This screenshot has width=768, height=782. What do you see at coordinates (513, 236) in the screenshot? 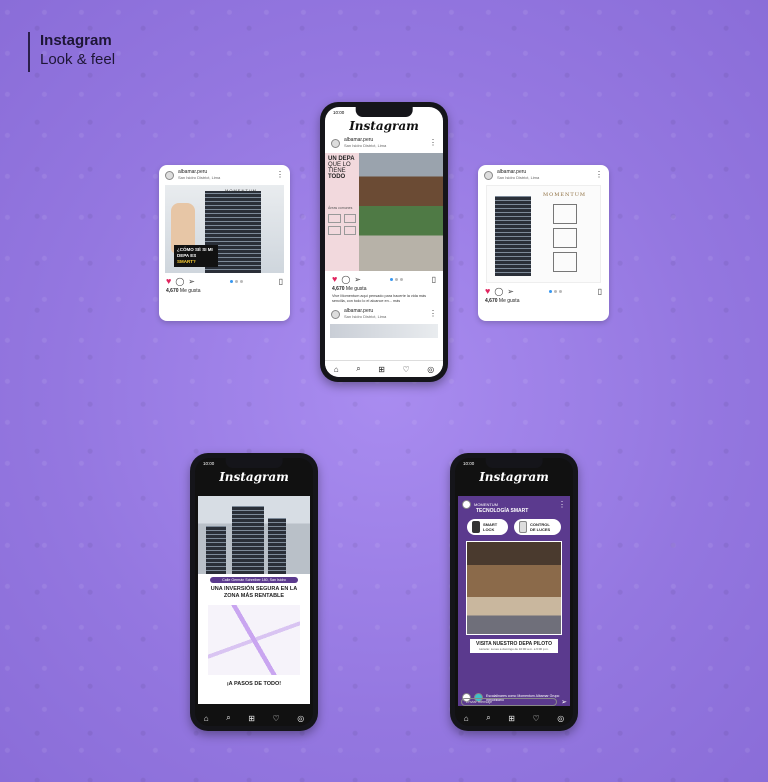
I see `building-image` at bounding box center [513, 236].